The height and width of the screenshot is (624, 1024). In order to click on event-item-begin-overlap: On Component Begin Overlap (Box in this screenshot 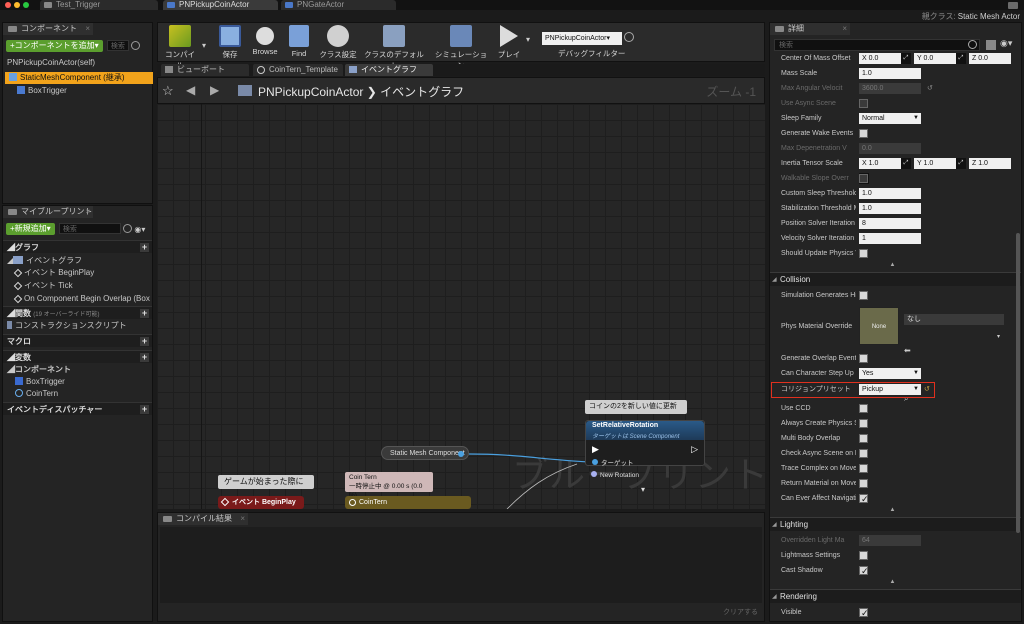, I will do `click(81, 299)`.